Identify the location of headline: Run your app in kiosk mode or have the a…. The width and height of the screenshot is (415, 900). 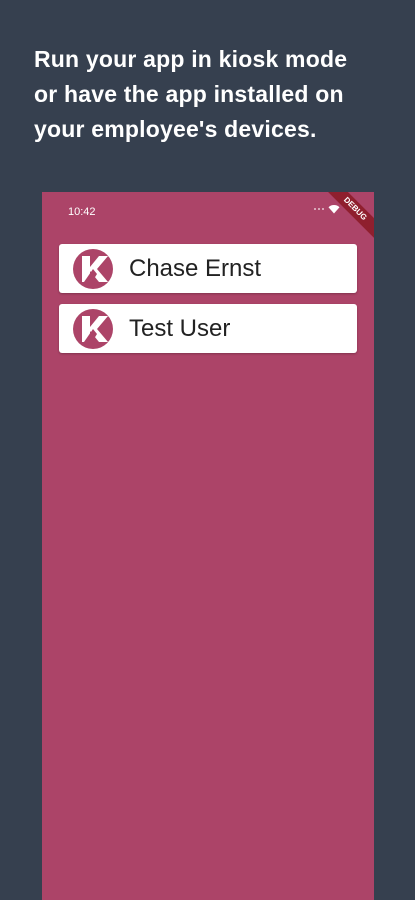
(219, 94).